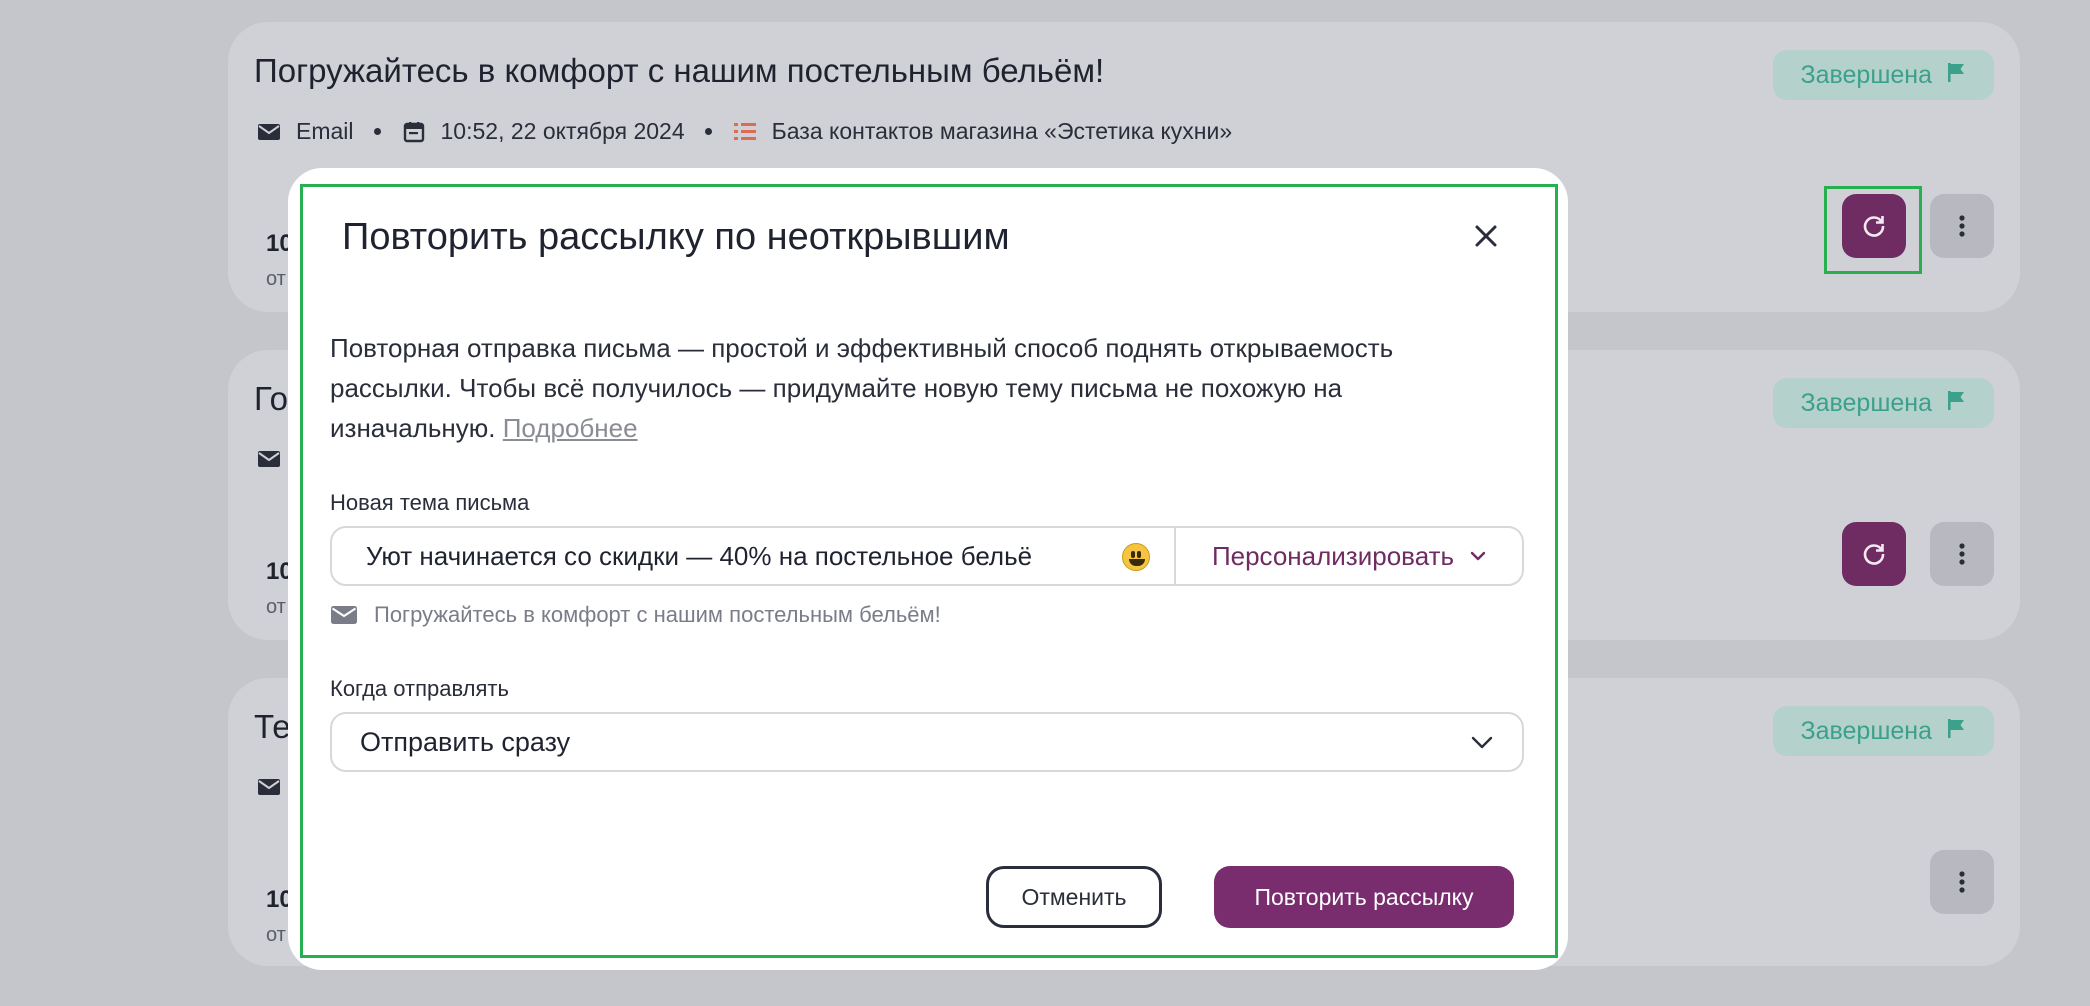 This screenshot has width=2090, height=1006. I want to click on refresh-icon, so click(1874, 554).